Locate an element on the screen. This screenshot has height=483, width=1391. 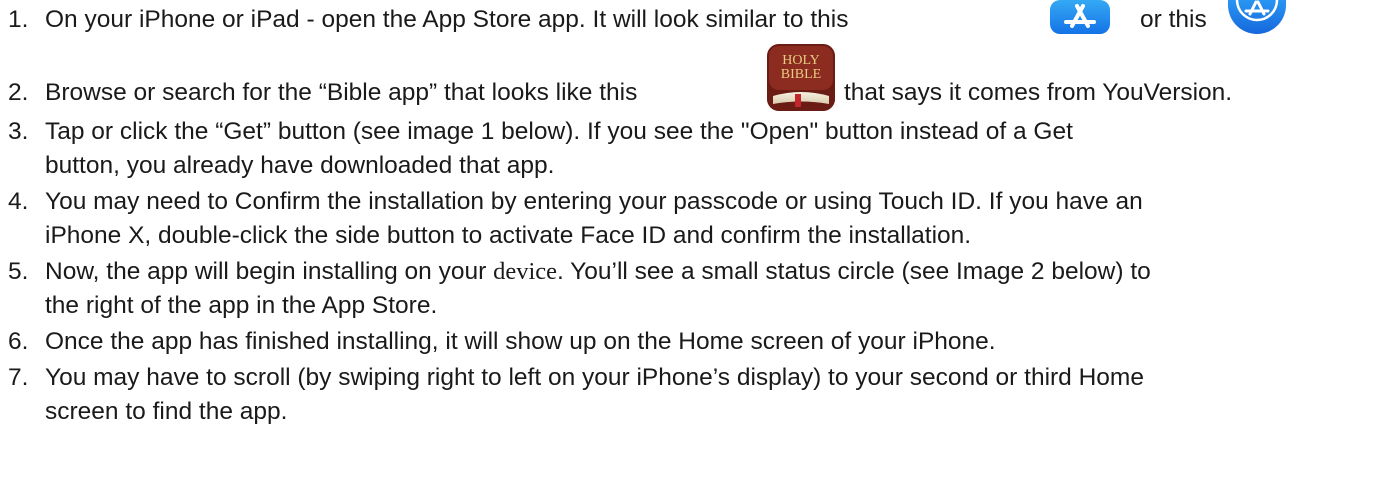
step-number: 5. is located at coordinates (18, 271).